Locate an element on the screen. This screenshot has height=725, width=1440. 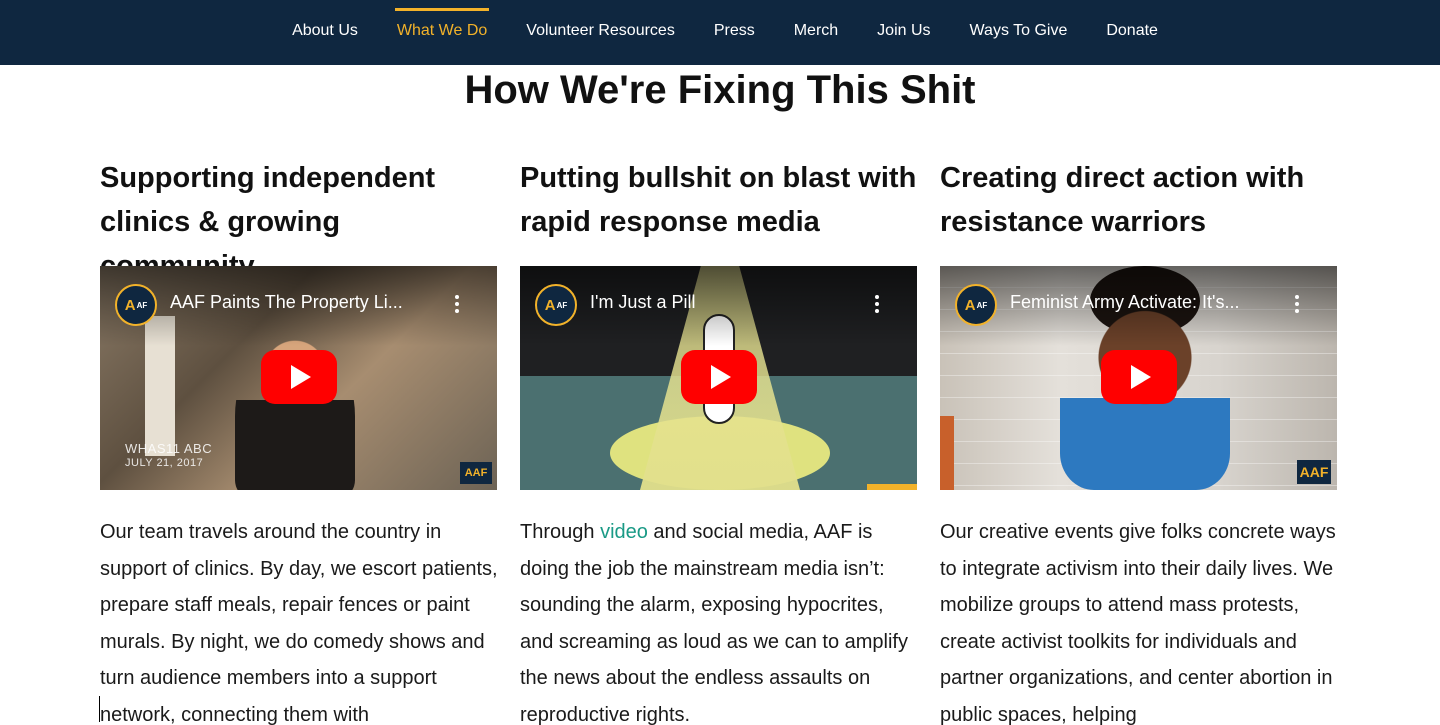
video-link: video is located at coordinates (624, 532).